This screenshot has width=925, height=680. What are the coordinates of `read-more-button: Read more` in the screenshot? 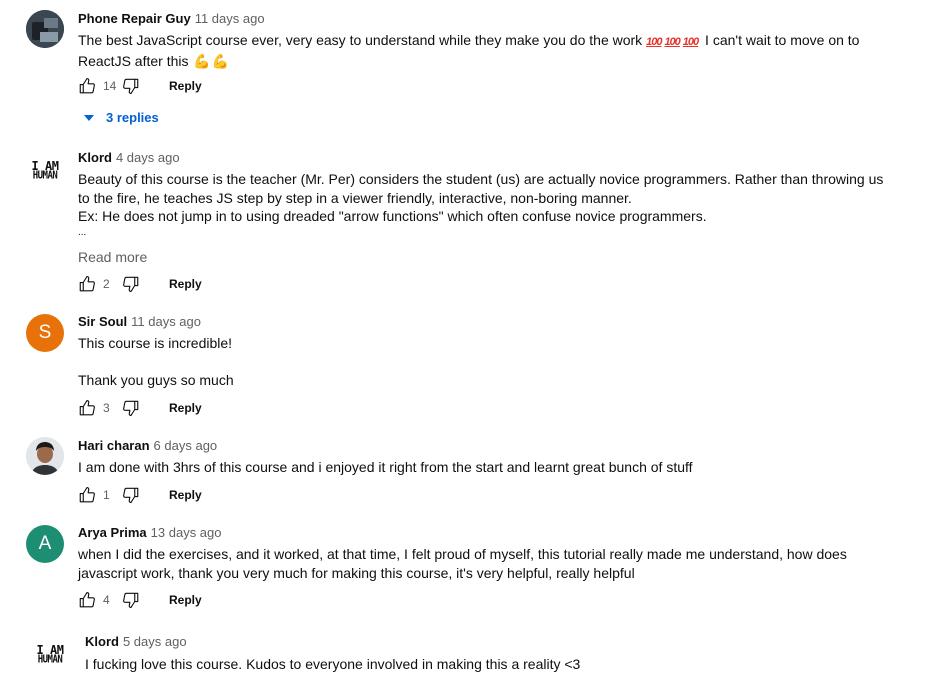 It's located at (112, 257).